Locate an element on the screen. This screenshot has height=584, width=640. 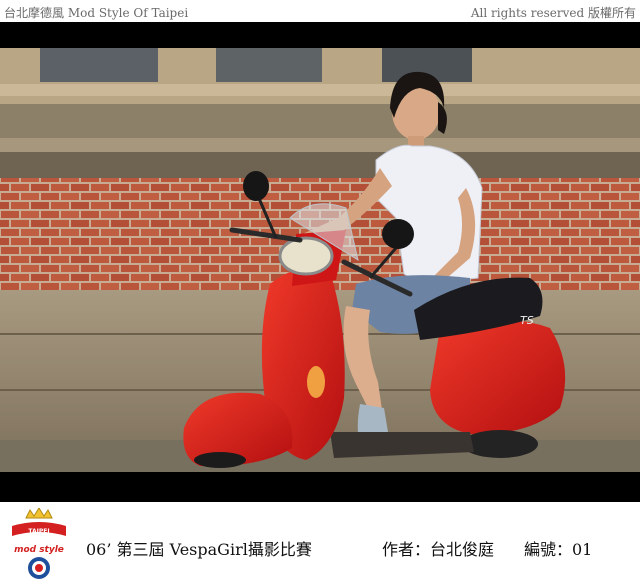
scooter-headlight is located at coordinates (306, 256).